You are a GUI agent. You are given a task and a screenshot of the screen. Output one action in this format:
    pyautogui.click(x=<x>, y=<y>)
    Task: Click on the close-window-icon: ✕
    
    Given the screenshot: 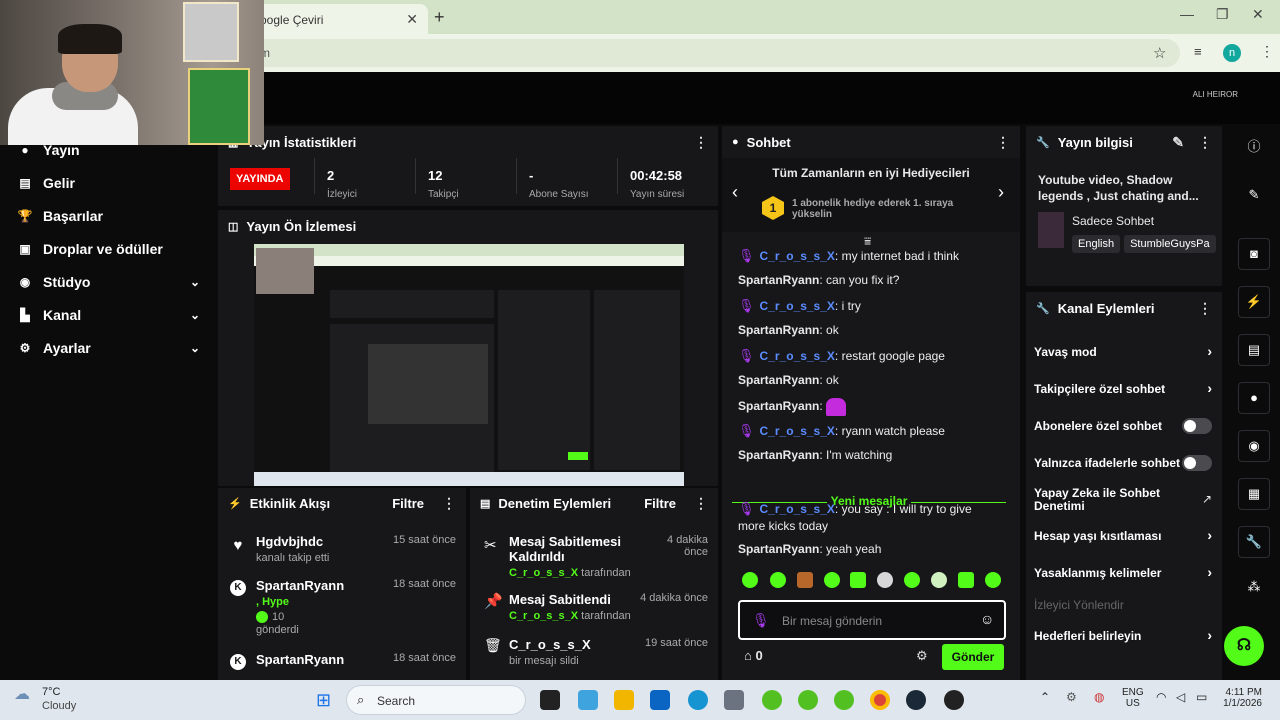 What is the action you would take?
    pyautogui.click(x=1258, y=14)
    